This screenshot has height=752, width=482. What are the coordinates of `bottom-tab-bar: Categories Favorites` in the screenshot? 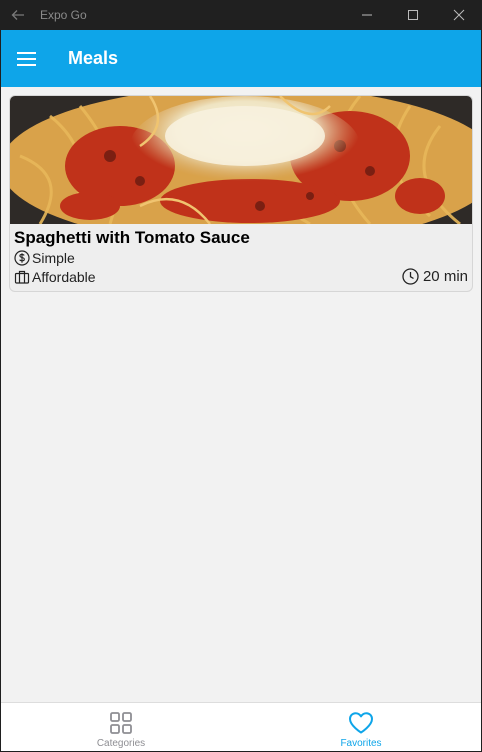 It's located at (241, 726).